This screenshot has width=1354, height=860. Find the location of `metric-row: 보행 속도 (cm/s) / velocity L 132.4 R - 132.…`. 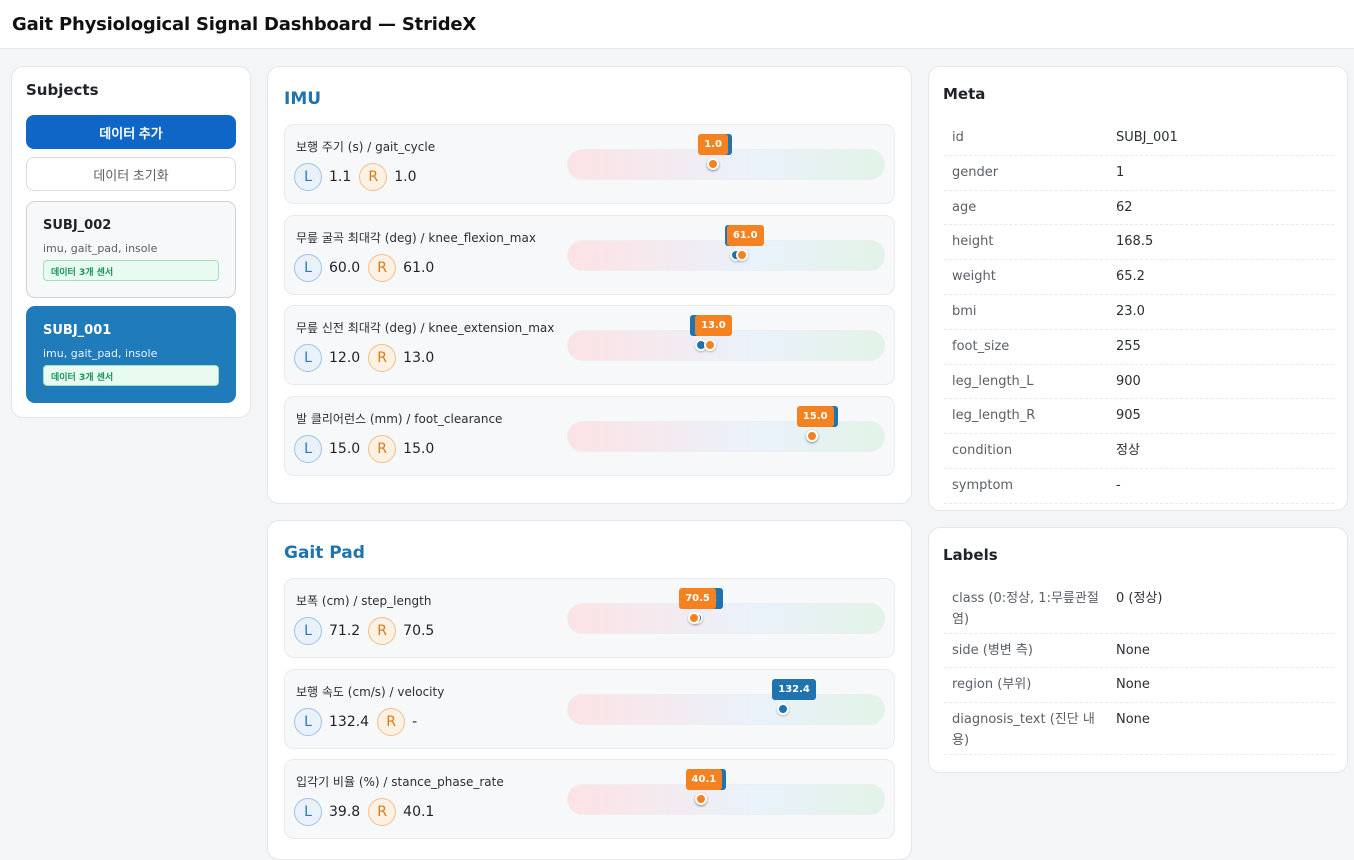

metric-row: 보행 속도 (cm/s) / velocity L 132.4 R - 132.… is located at coordinates (589, 708).